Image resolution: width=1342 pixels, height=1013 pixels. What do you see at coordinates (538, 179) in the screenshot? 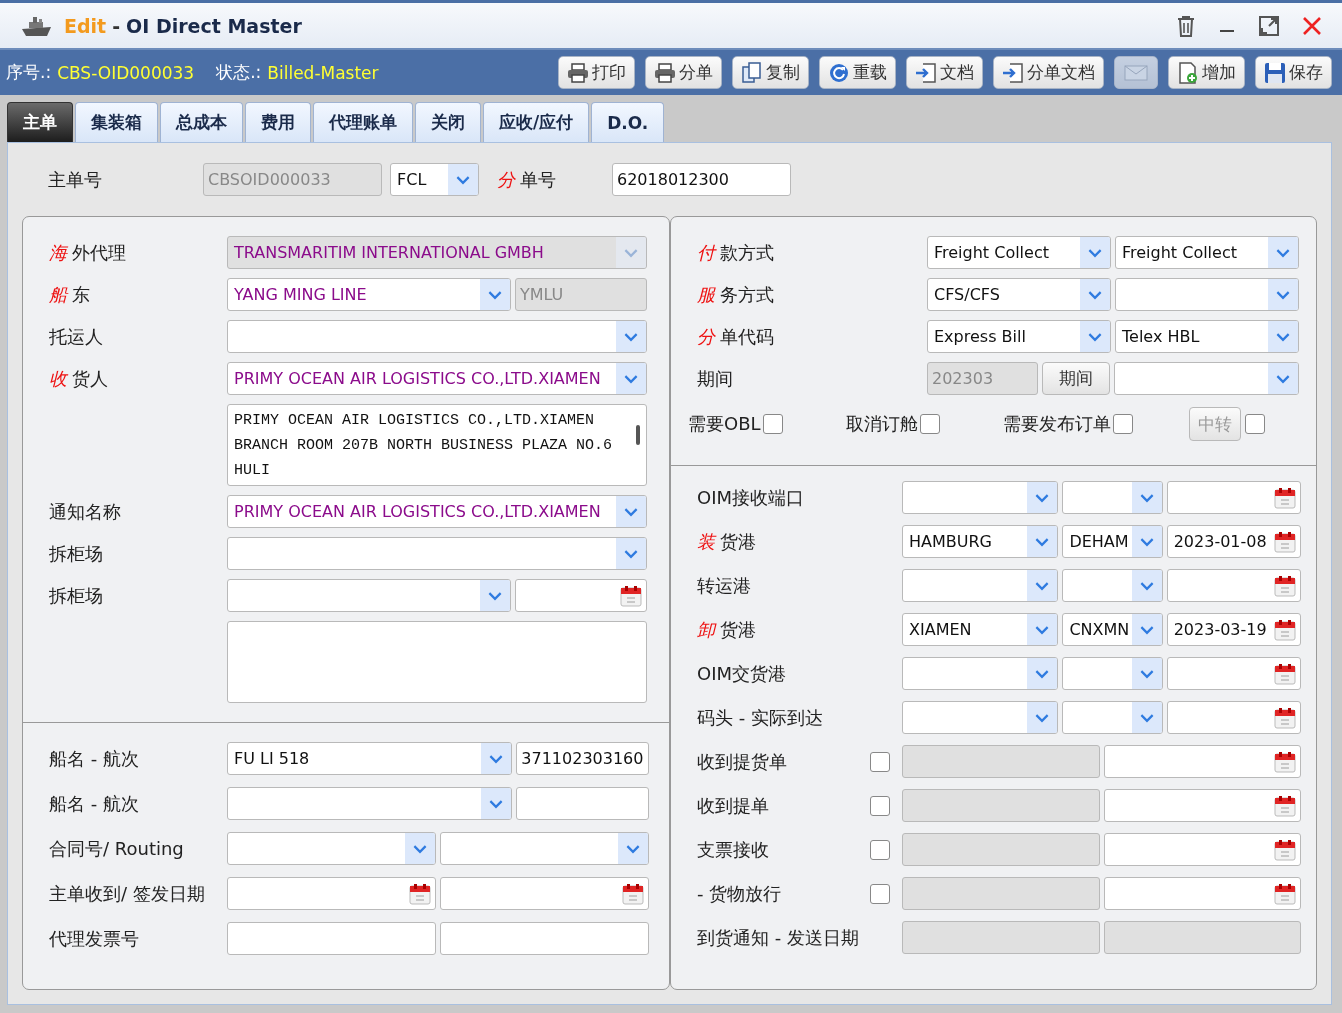
I see `field-label: 单号` at bounding box center [538, 179].